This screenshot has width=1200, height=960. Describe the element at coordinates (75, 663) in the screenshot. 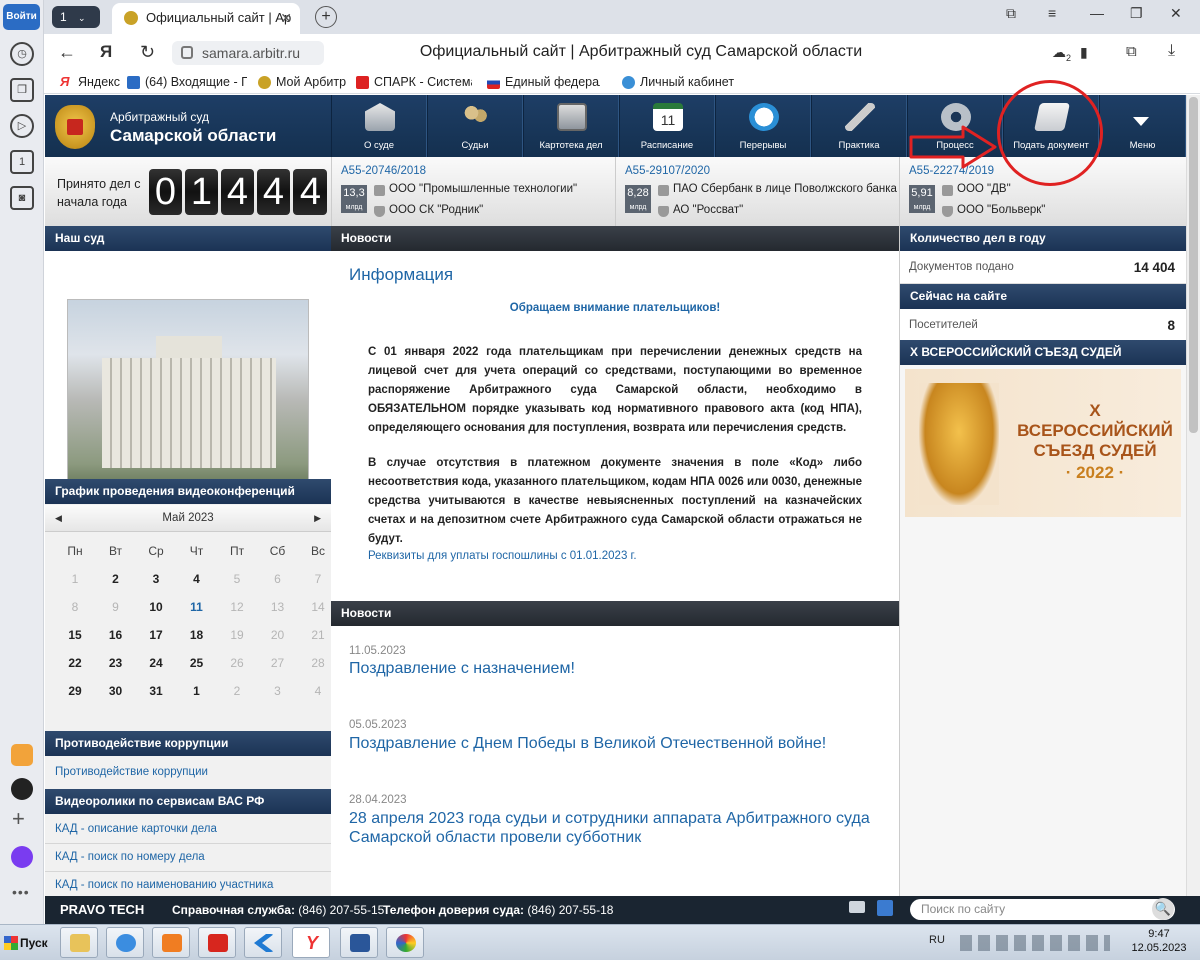

I see `calendar-day: 22` at that location.